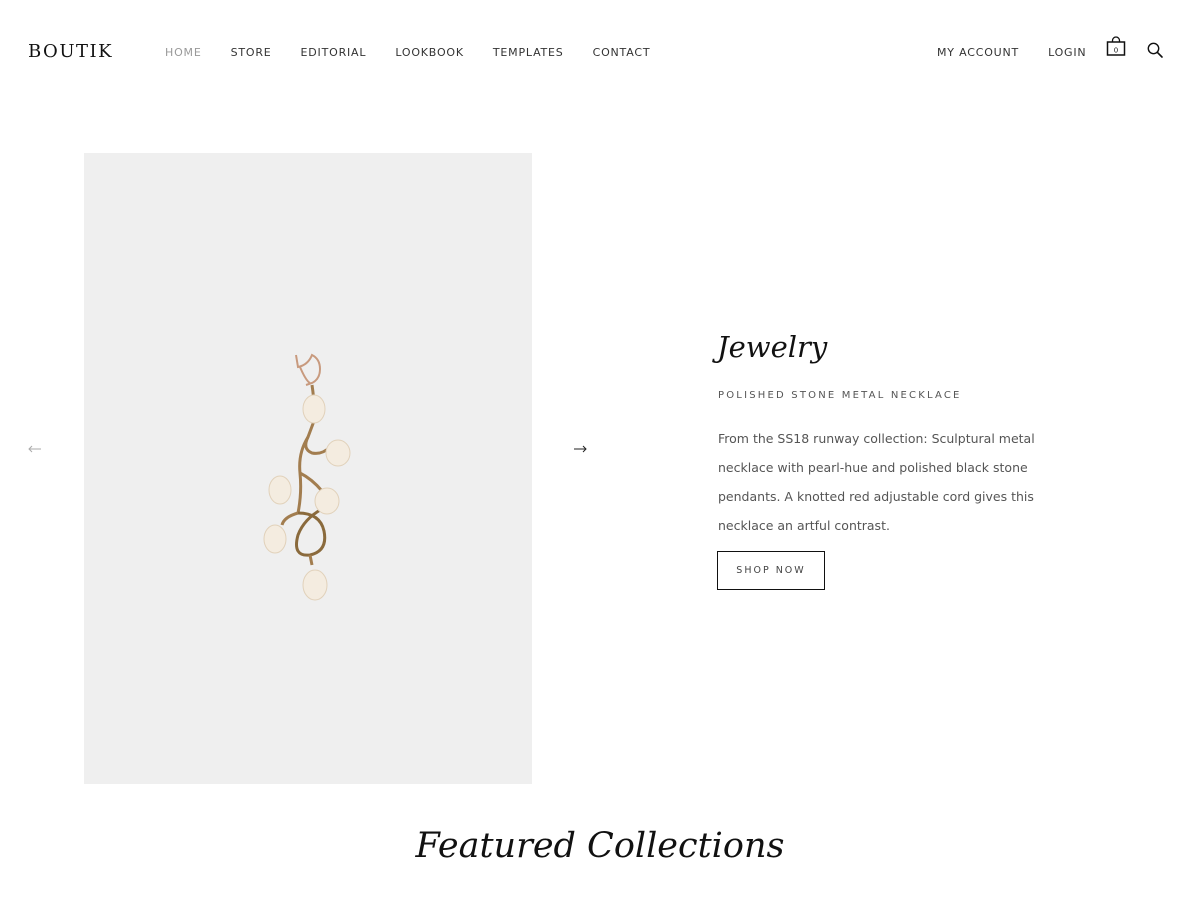  I want to click on search-icon, so click(1155, 50).